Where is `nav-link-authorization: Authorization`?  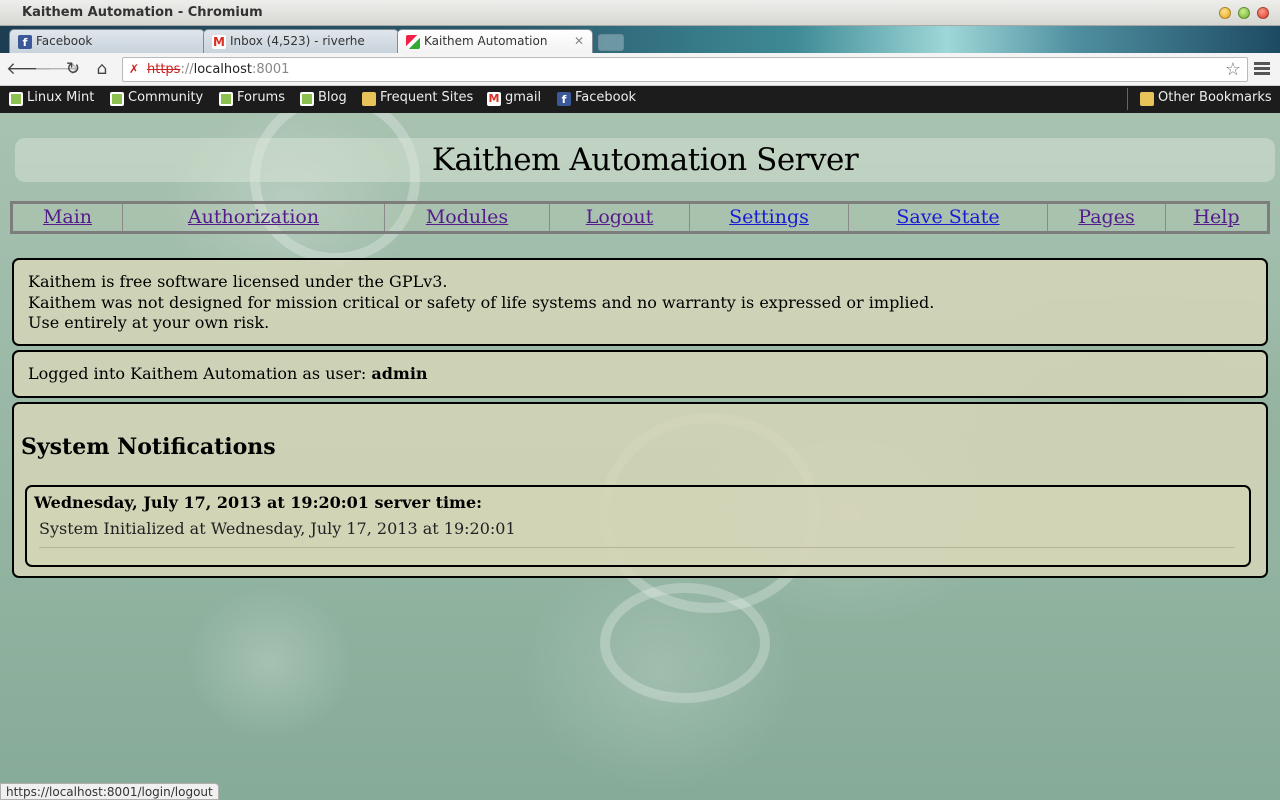
nav-link-authorization: Authorization is located at coordinates (253, 217).